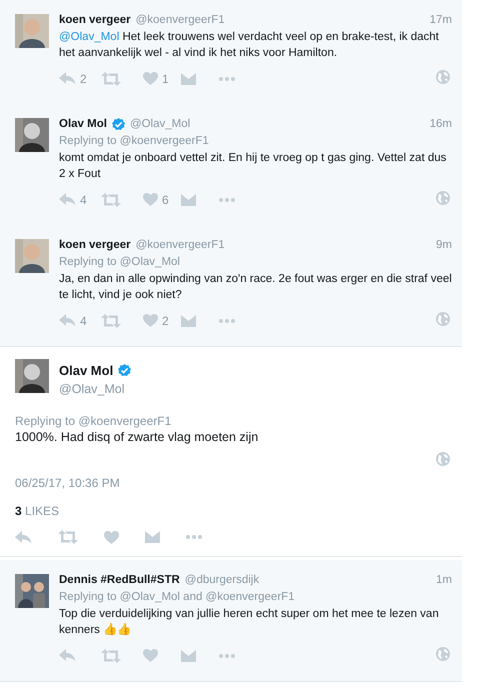 Image resolution: width=486 pixels, height=689 pixels. Describe the element at coordinates (441, 20) in the screenshot. I see `timestamp: 17m` at that location.